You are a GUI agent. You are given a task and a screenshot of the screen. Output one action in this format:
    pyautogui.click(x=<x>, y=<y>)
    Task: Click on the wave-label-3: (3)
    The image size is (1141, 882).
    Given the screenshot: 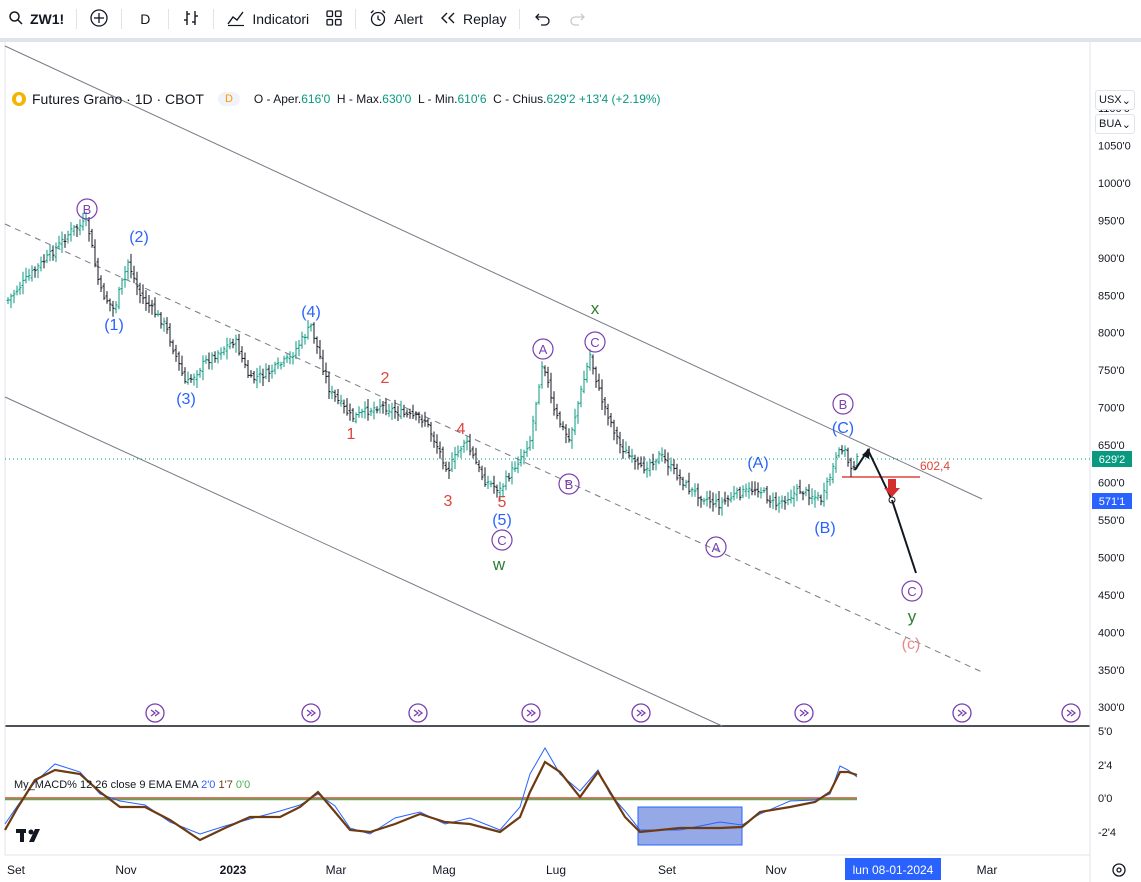 What is the action you would take?
    pyautogui.click(x=186, y=399)
    